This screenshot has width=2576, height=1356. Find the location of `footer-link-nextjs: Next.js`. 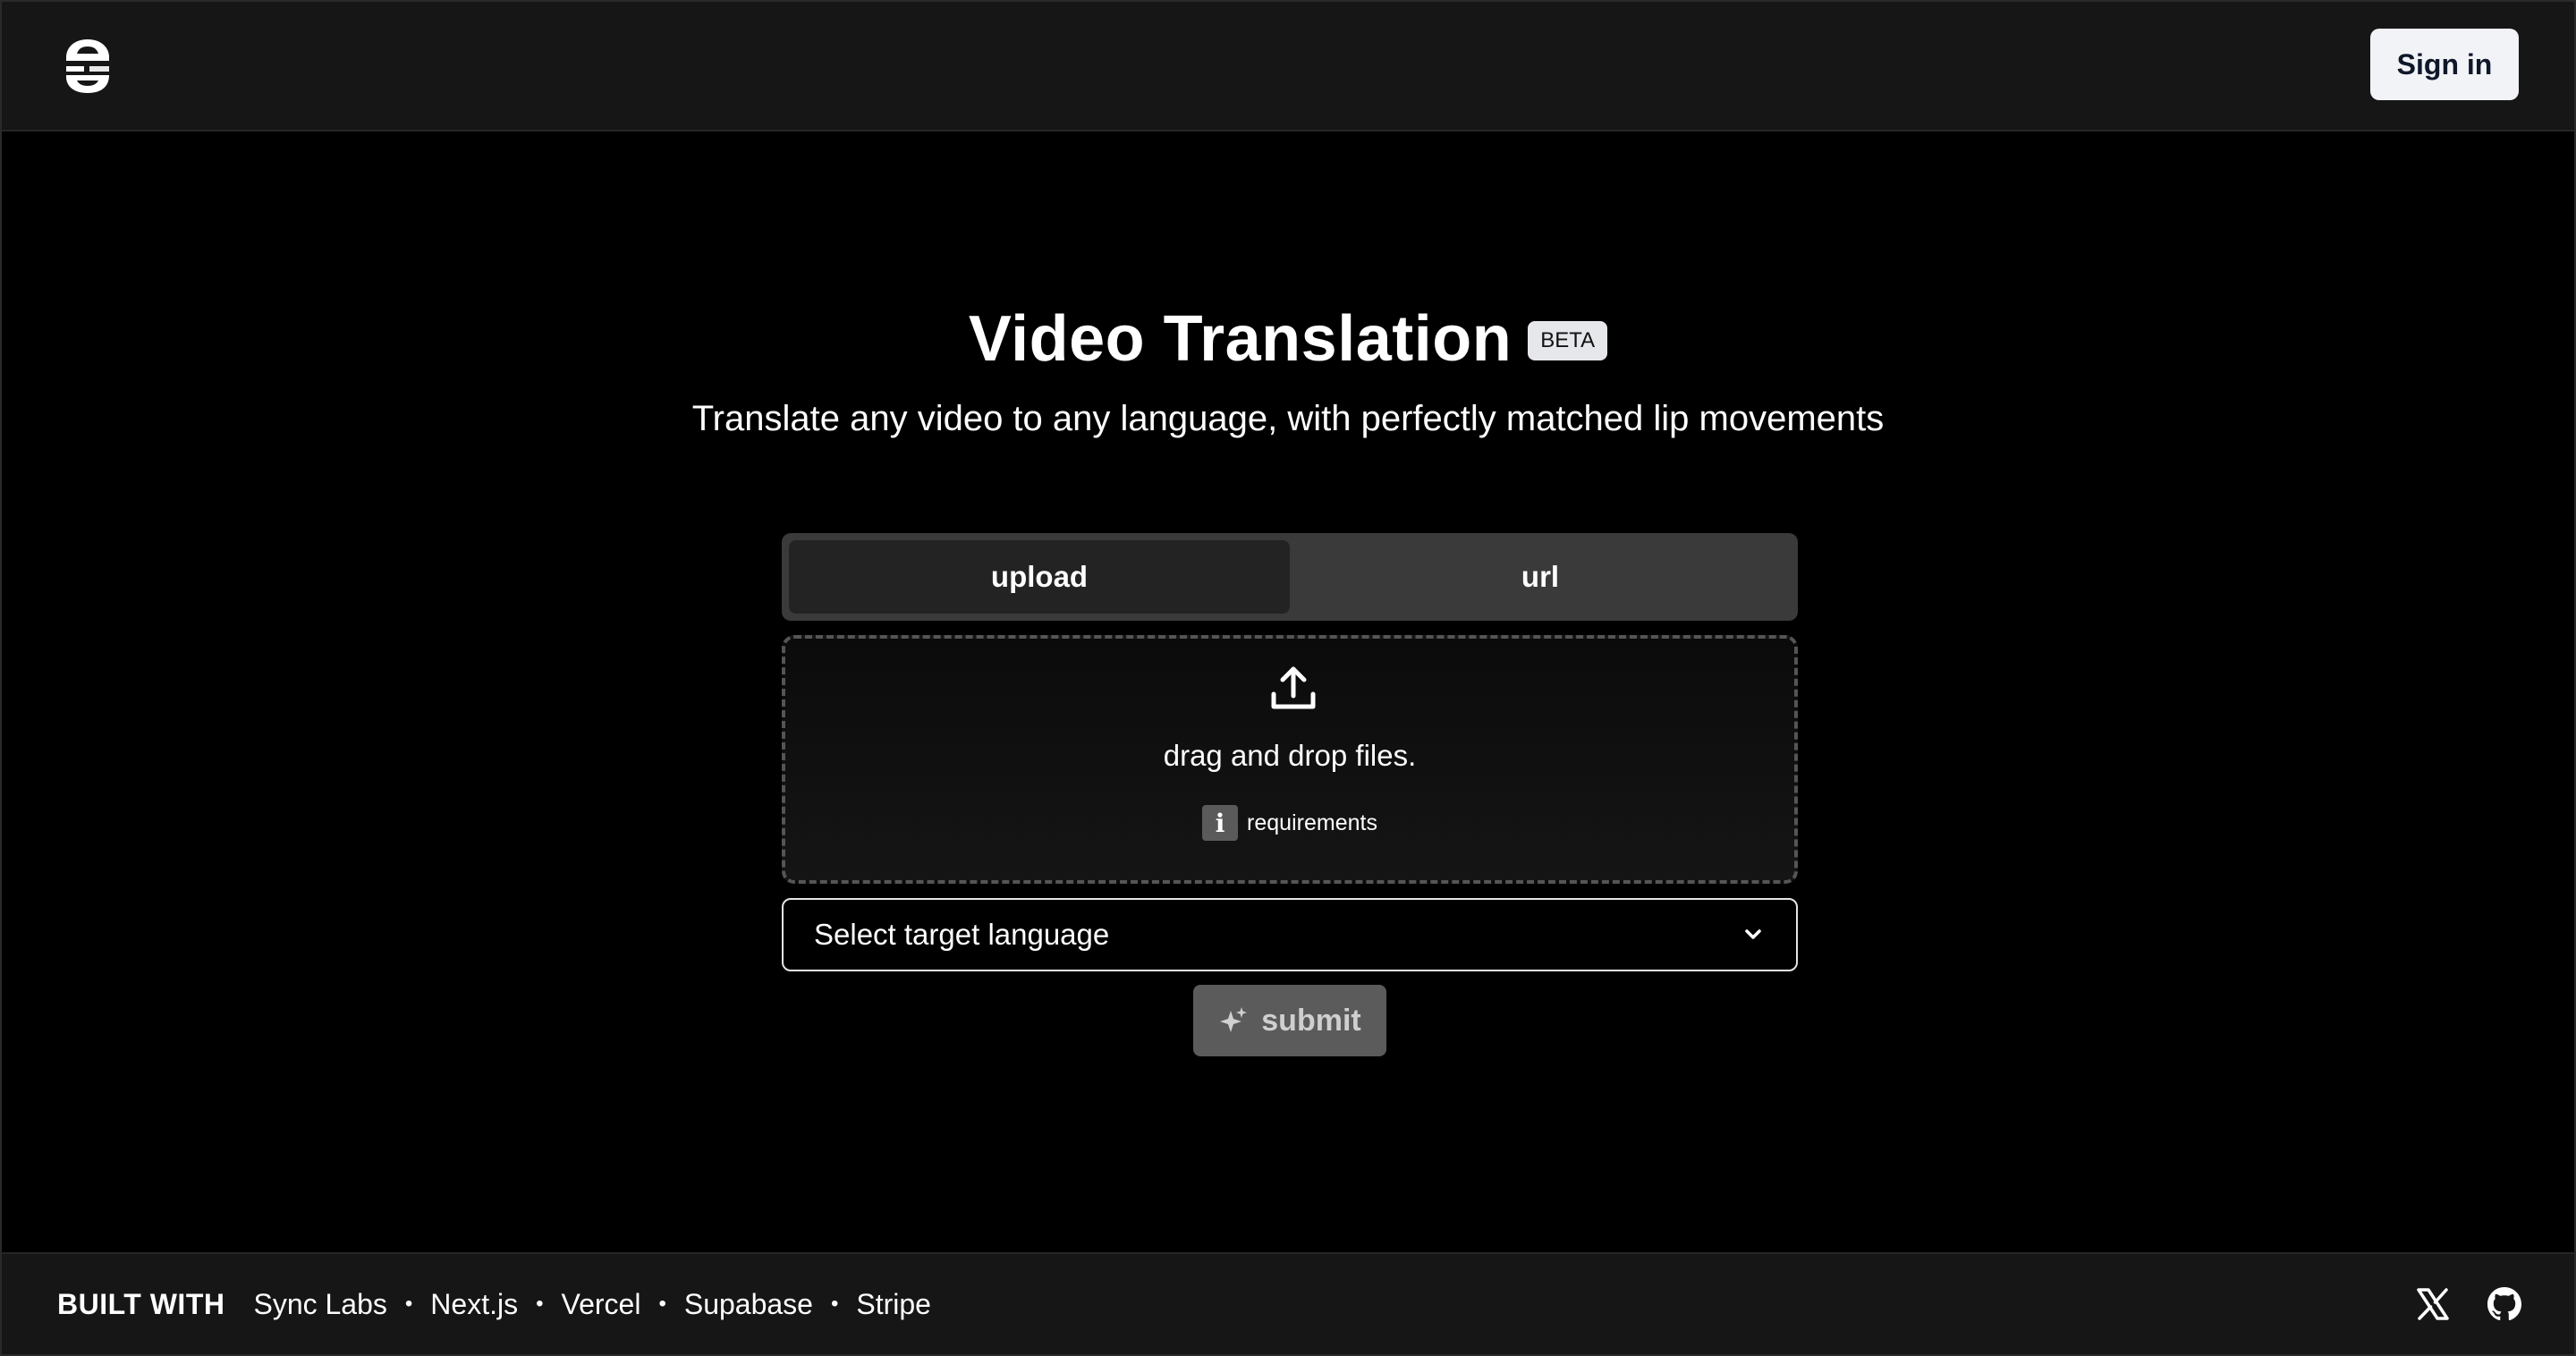

footer-link-nextjs: Next.js is located at coordinates (474, 1304).